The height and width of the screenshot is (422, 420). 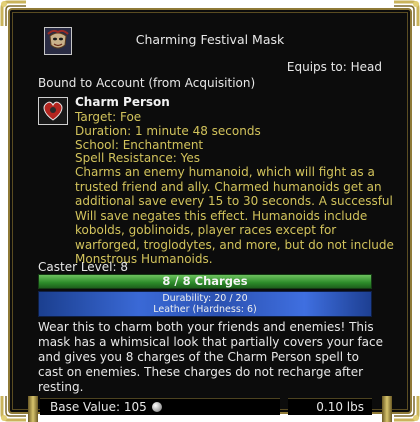 What do you see at coordinates (210, 39) in the screenshot?
I see `item-title: Charming Festival Mask` at bounding box center [210, 39].